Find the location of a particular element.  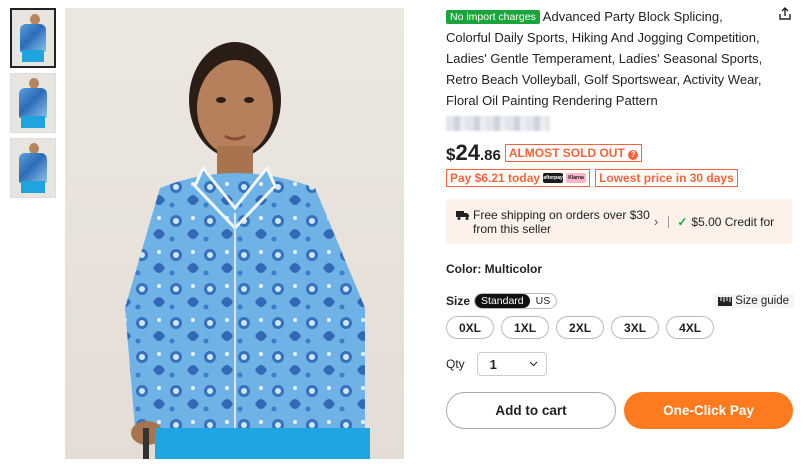

blurred-rating is located at coordinates (498, 123).